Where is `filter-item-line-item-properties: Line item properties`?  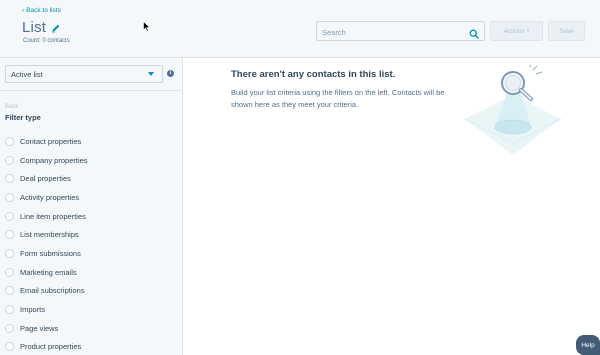 filter-item-line-item-properties: Line item properties is located at coordinates (46, 216).